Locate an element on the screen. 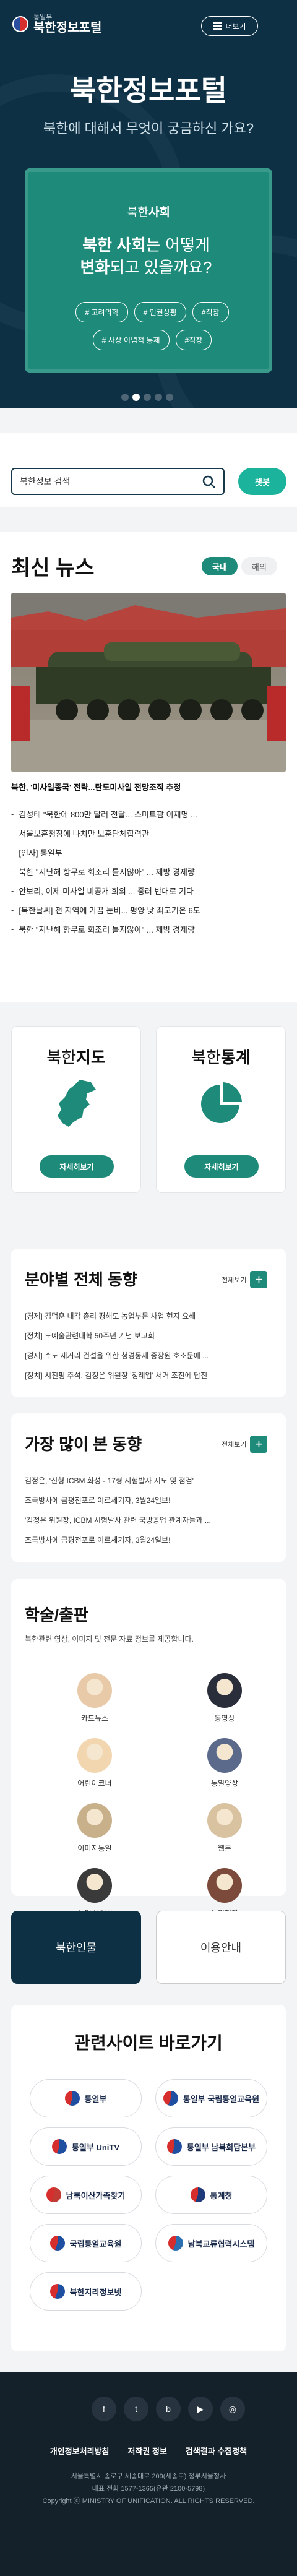  popular-more: 전체보기 + is located at coordinates (245, 1444).